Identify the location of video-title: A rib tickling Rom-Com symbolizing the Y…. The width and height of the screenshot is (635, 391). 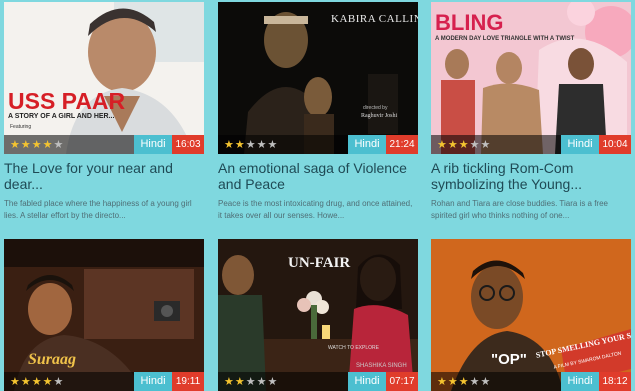
(531, 176).